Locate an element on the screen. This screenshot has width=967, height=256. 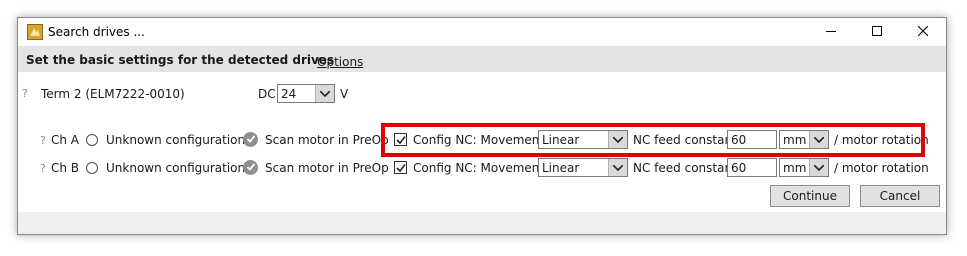
channel-a-help-icon: ? is located at coordinates (43, 140).